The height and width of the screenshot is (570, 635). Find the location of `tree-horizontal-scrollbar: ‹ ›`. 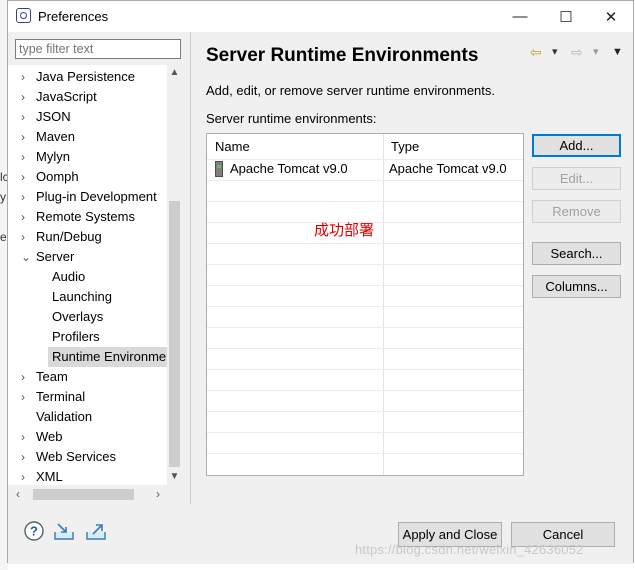

tree-horizontal-scrollbar: ‹ › is located at coordinates (88, 494).